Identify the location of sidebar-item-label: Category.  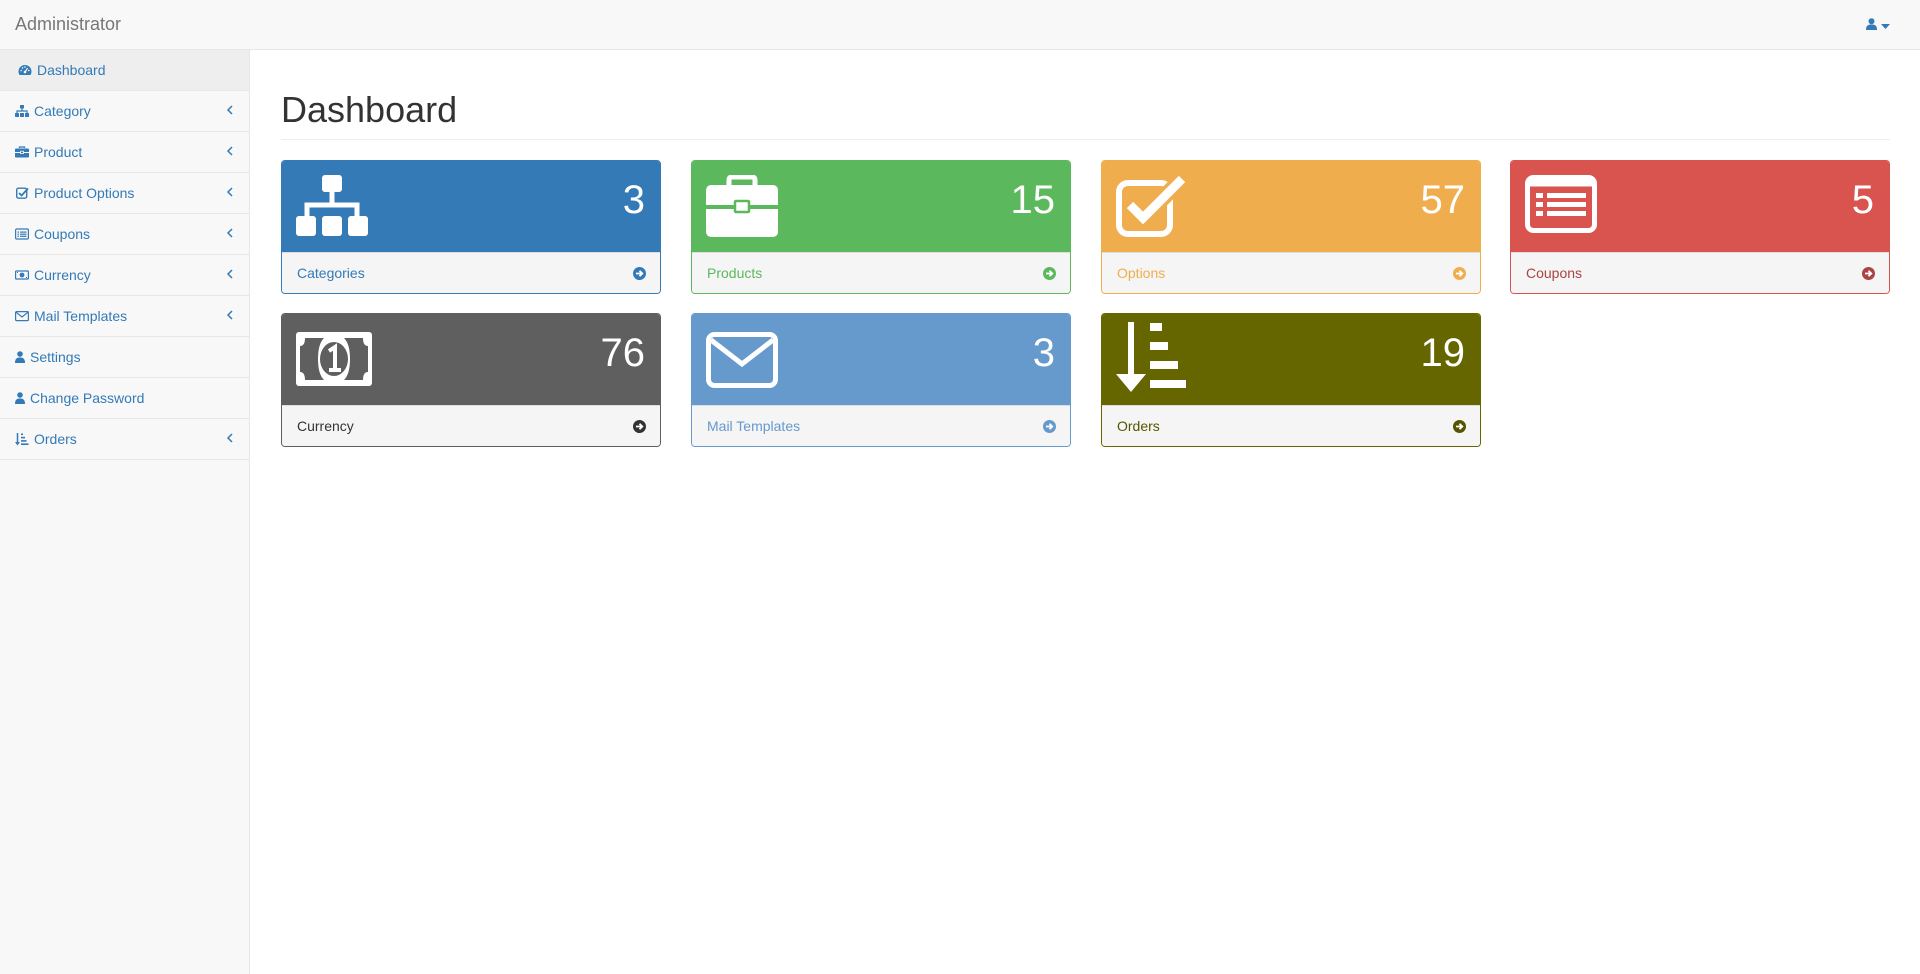
(62, 111).